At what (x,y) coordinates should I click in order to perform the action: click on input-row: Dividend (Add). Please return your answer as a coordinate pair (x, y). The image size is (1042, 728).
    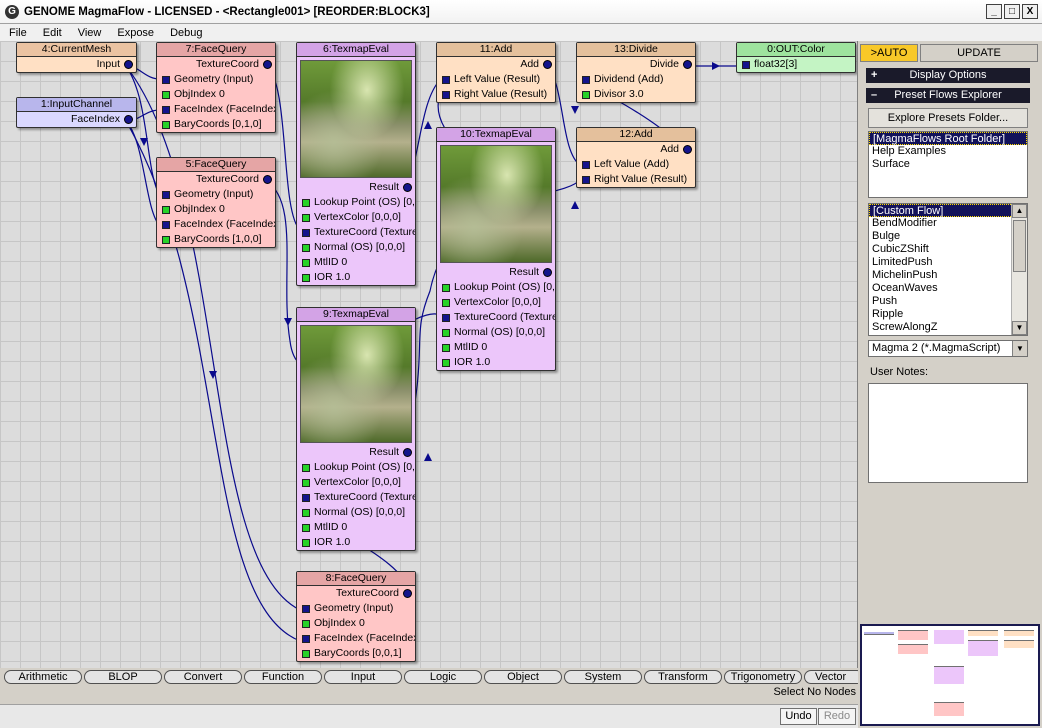
    Looking at the image, I should click on (636, 79).